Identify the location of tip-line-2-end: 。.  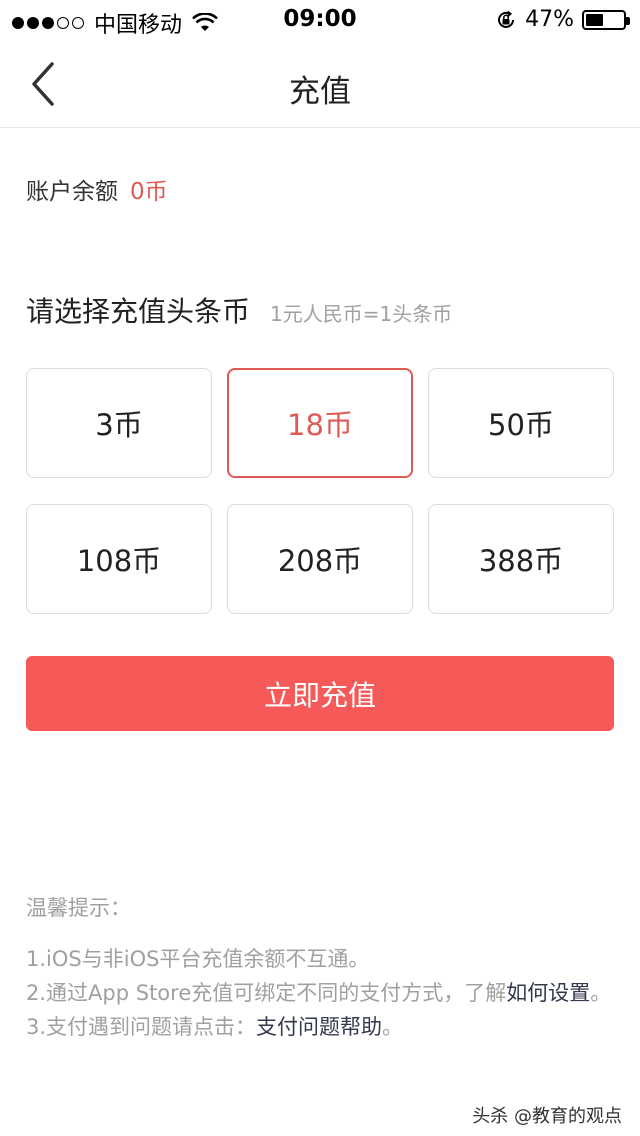
(601, 993).